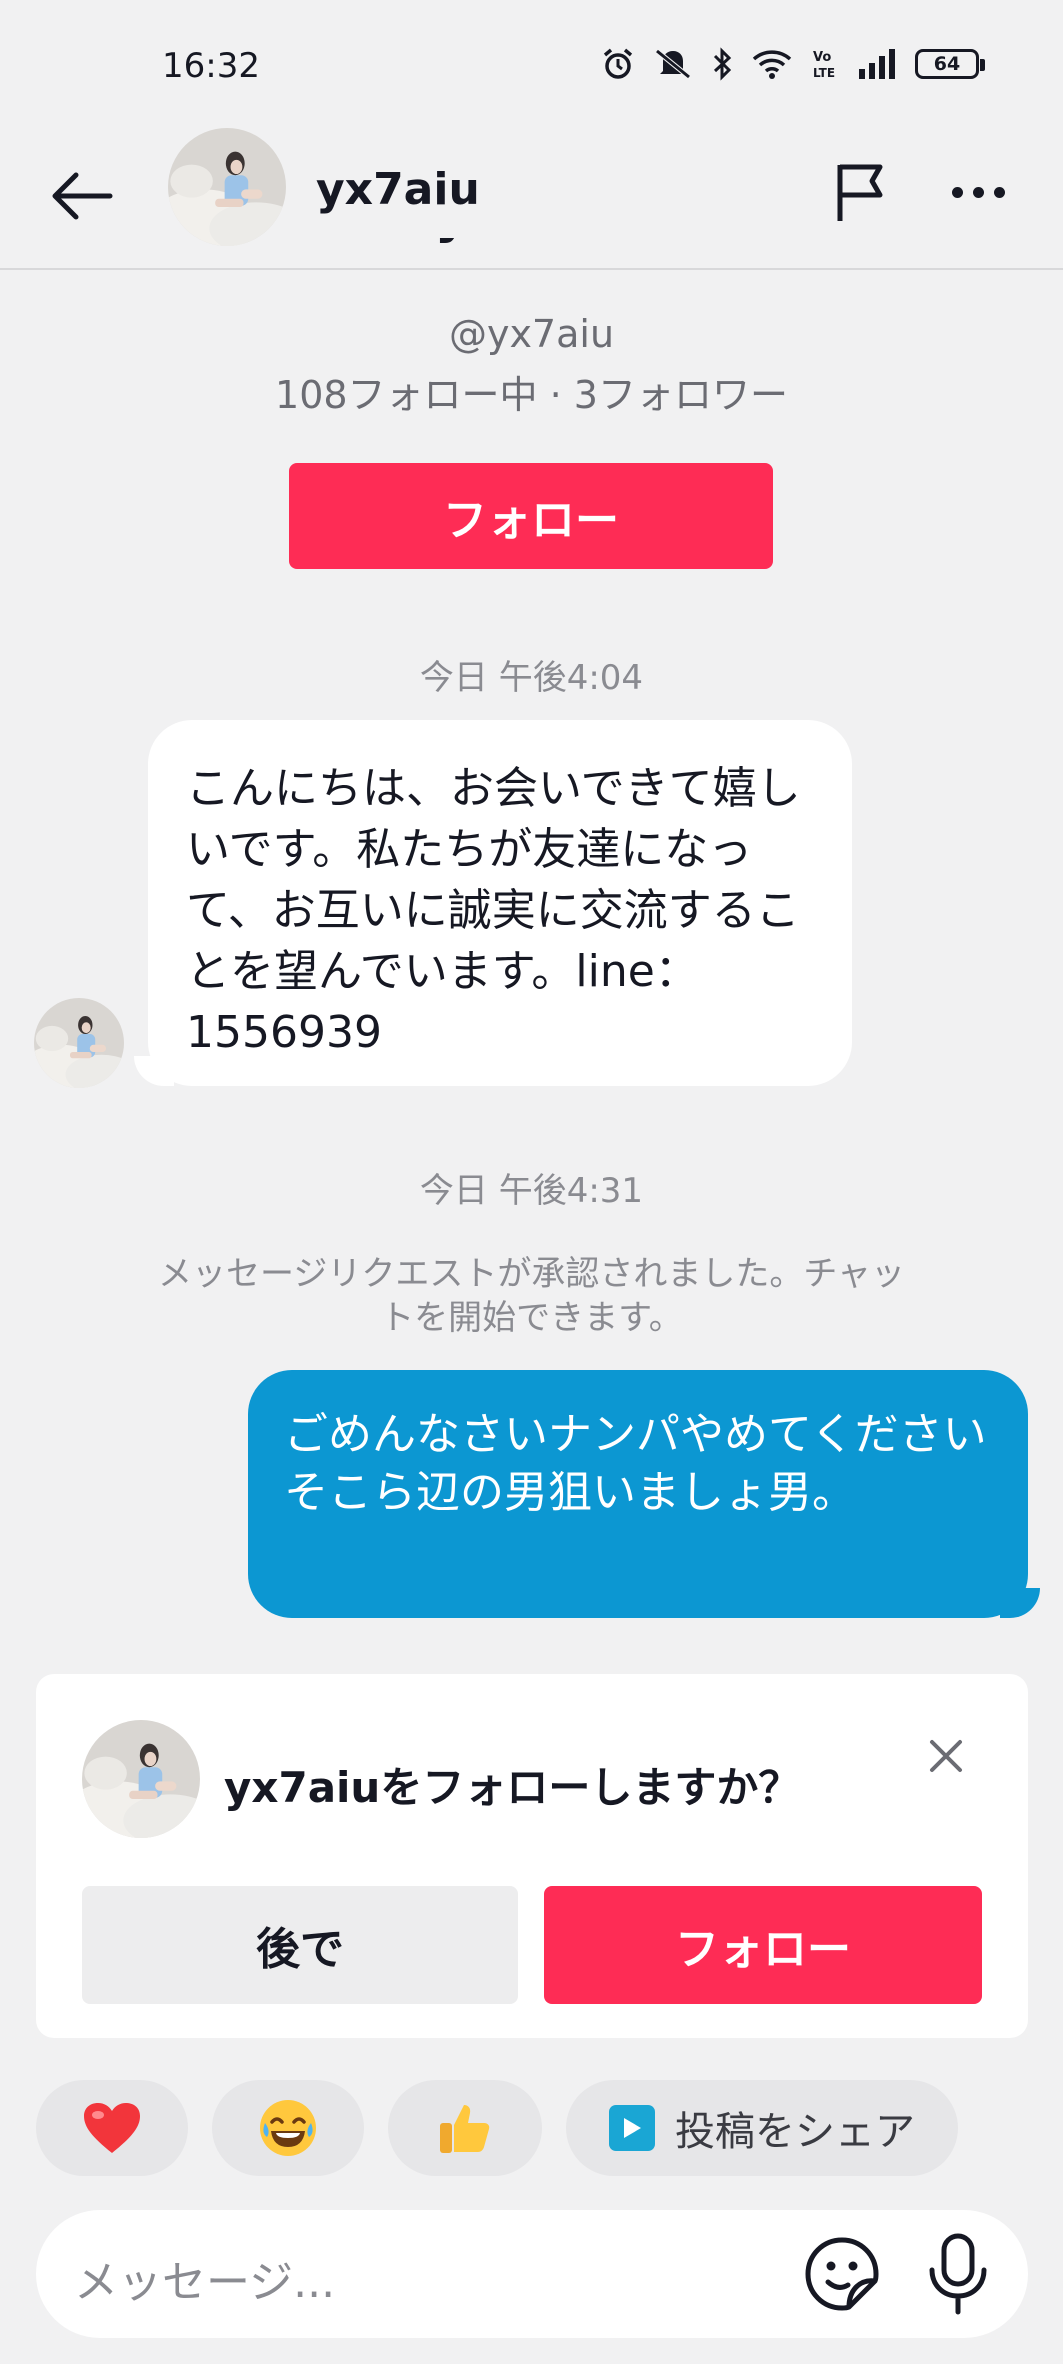 Image resolution: width=1063 pixels, height=2364 pixels. I want to click on quick-reply-heart, so click(112, 2128).